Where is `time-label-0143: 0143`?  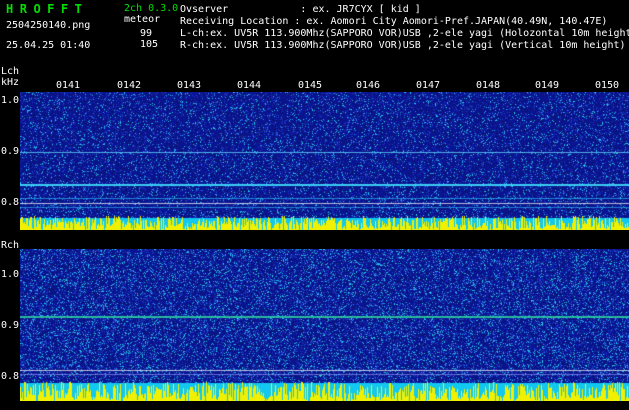 time-label-0143: 0143 is located at coordinates (189, 85).